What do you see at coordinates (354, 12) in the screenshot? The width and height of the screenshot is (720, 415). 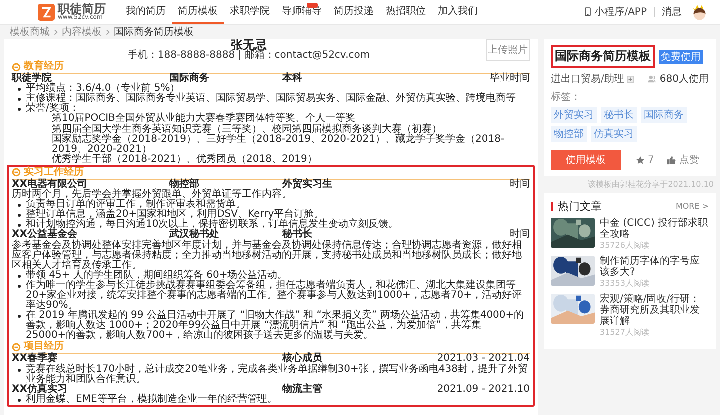 I see `nav-tab: 简历投递` at bounding box center [354, 12].